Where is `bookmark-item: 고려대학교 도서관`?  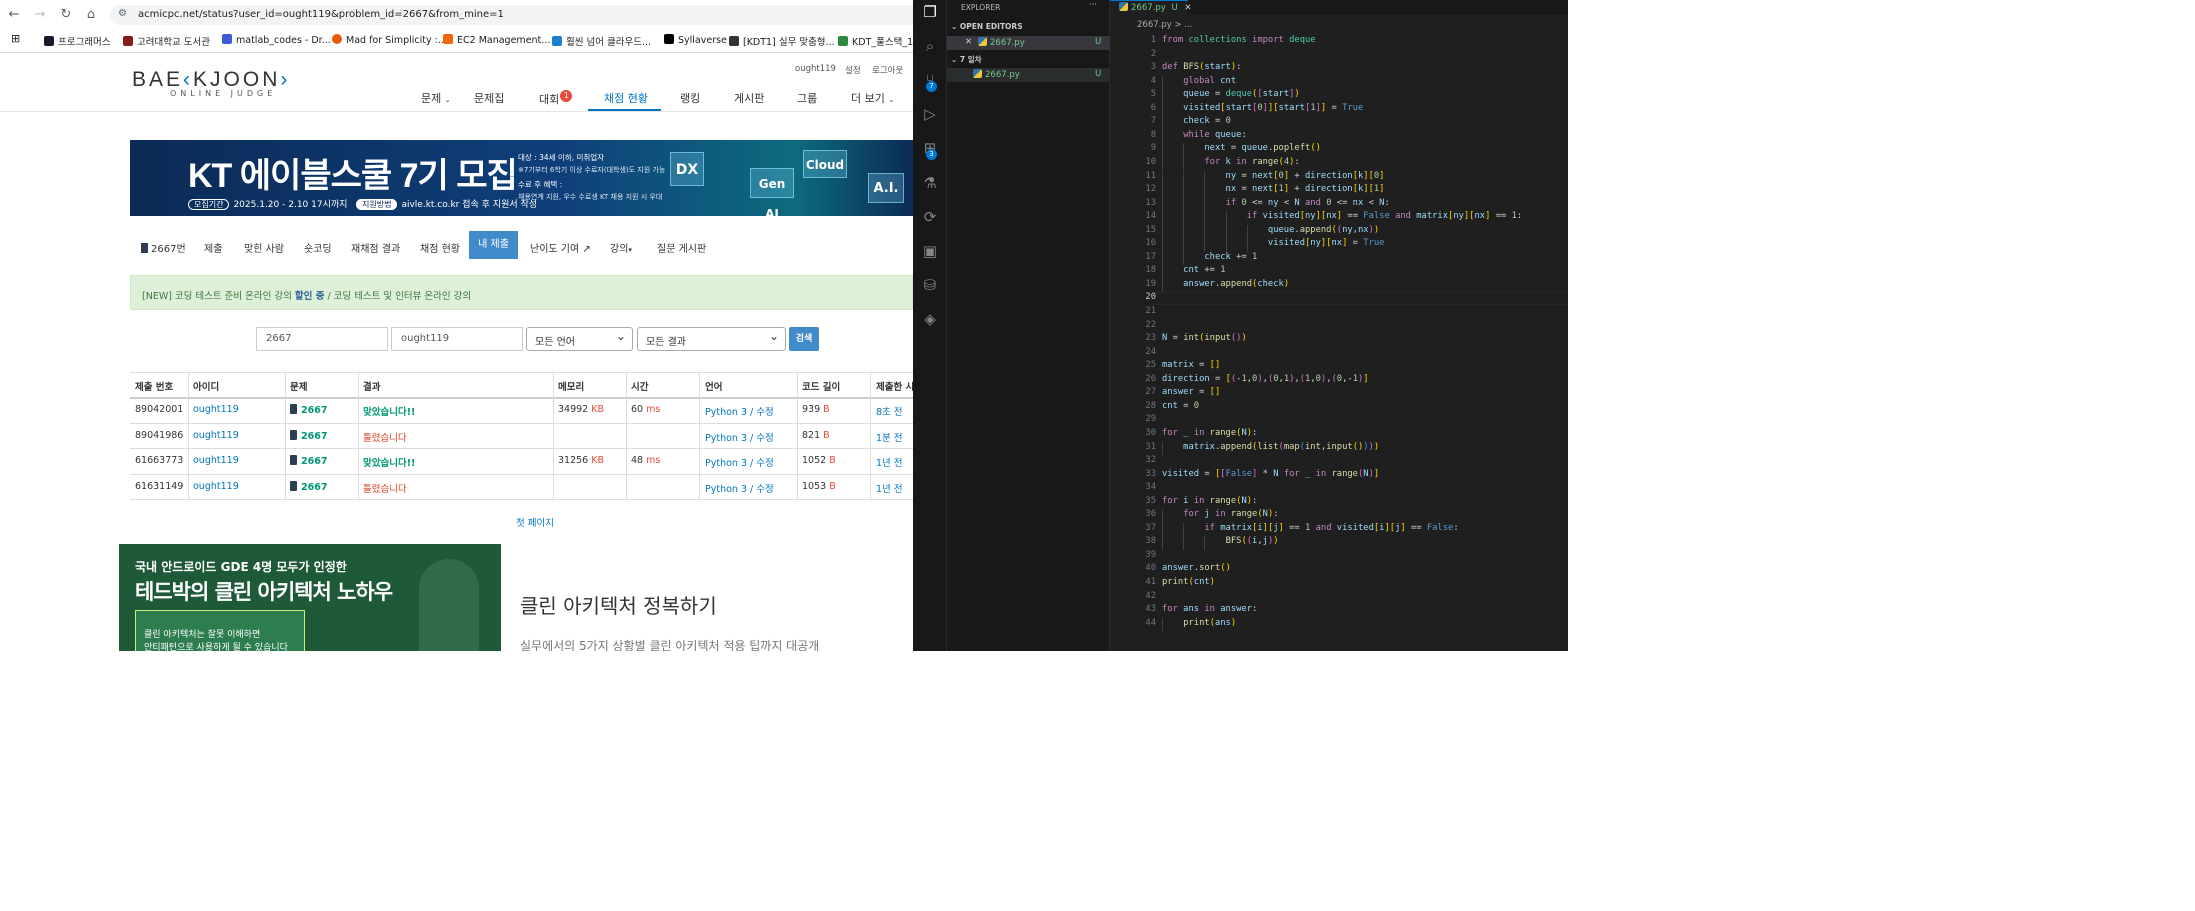 bookmark-item: 고려대학교 도서관 is located at coordinates (166, 41).